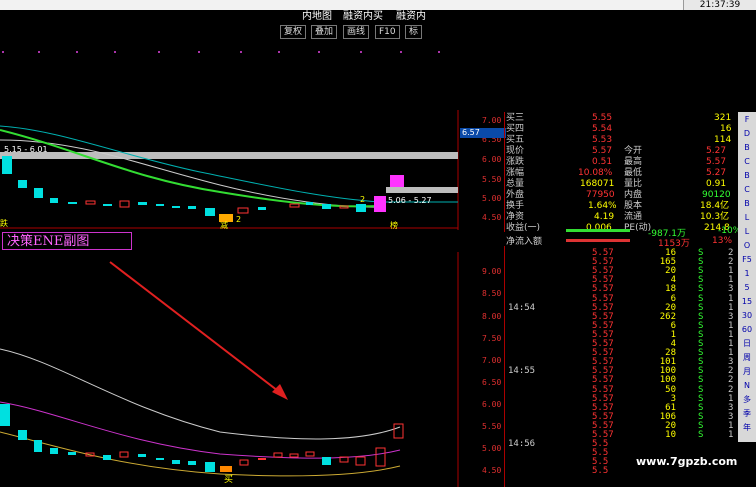 This screenshot has height=487, width=756. What do you see at coordinates (410, 200) in the screenshot?
I see `band-right-label: 5.06 - 5.27` at bounding box center [410, 200].